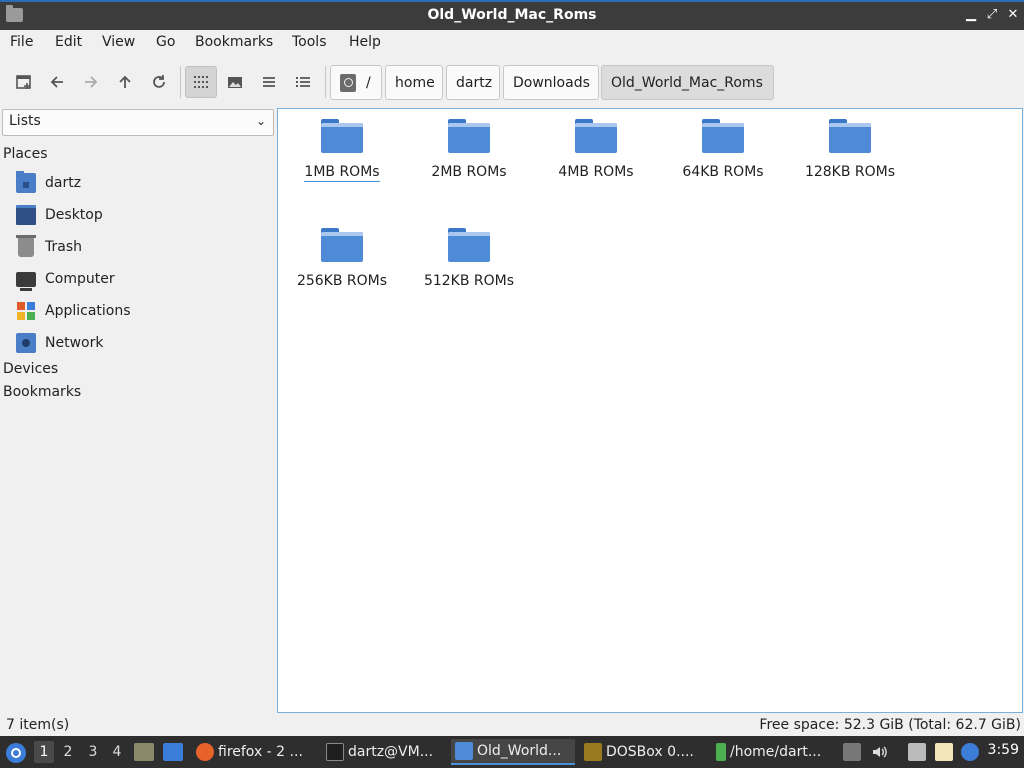 Image resolution: width=1024 pixels, height=768 pixels. I want to click on folder-item: 64KB ROMs, so click(723, 149).